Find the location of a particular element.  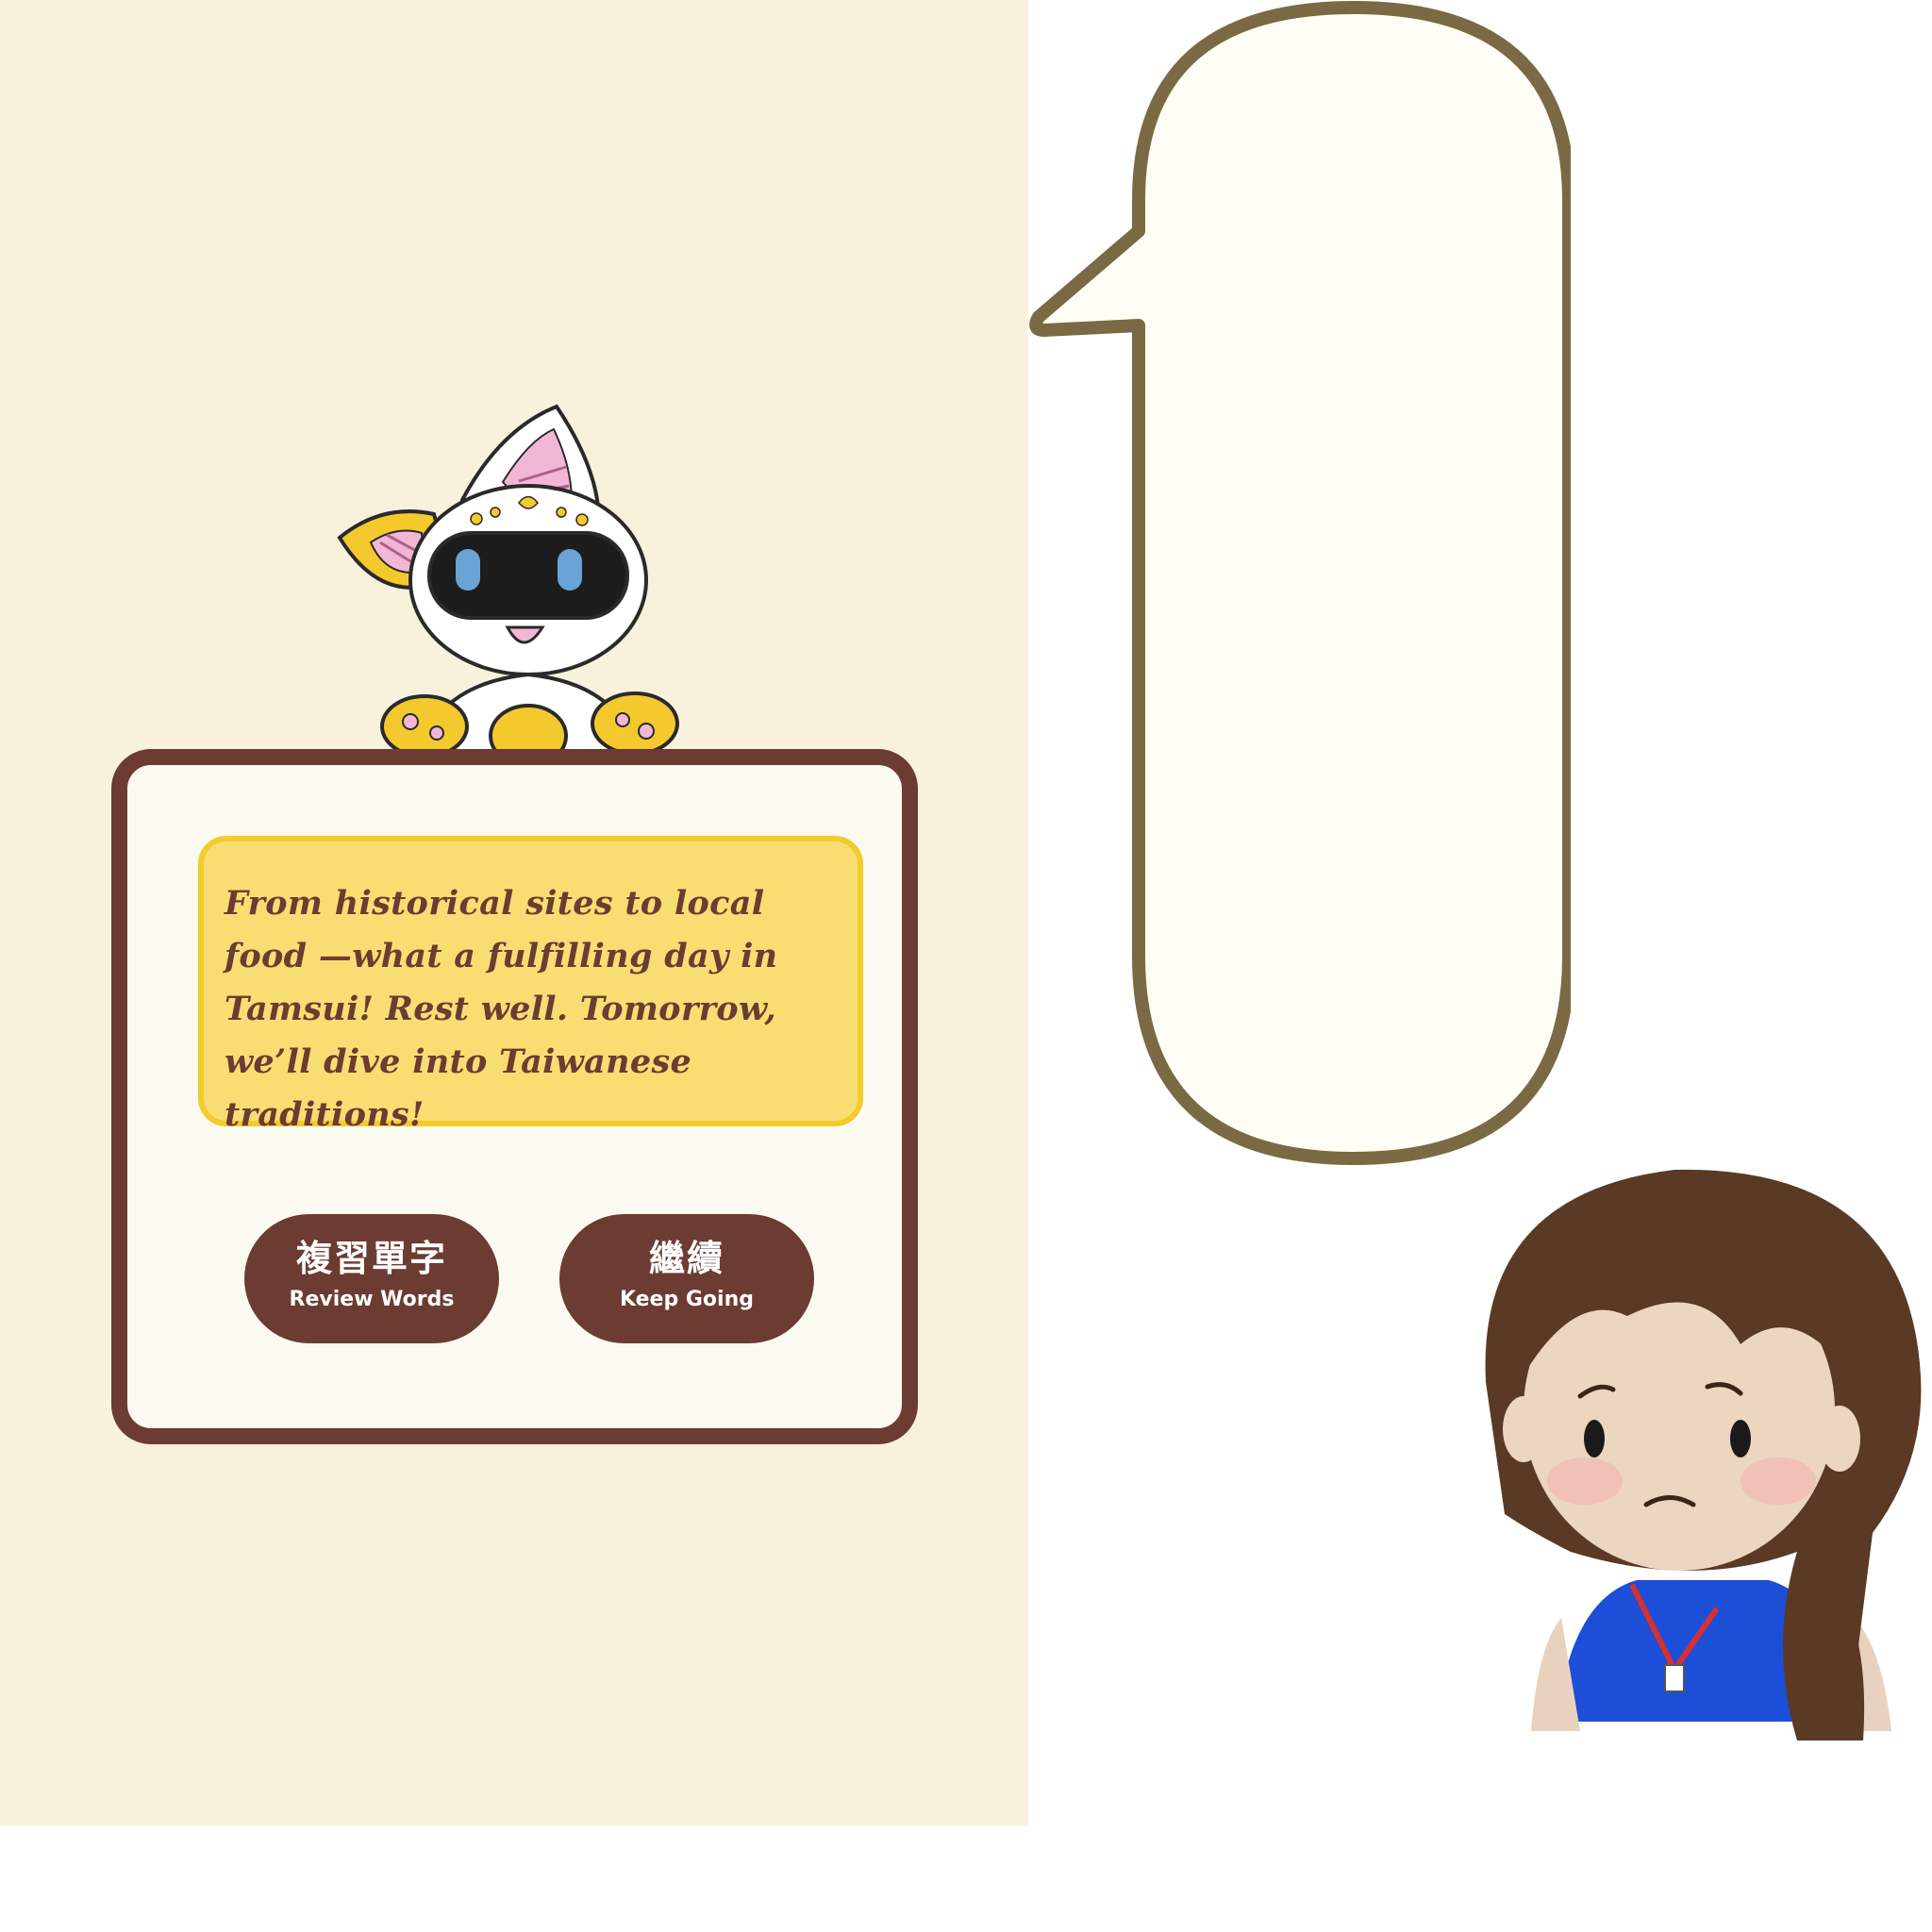

review-words-button: 複習單字 Review Words is located at coordinates (372, 1278).